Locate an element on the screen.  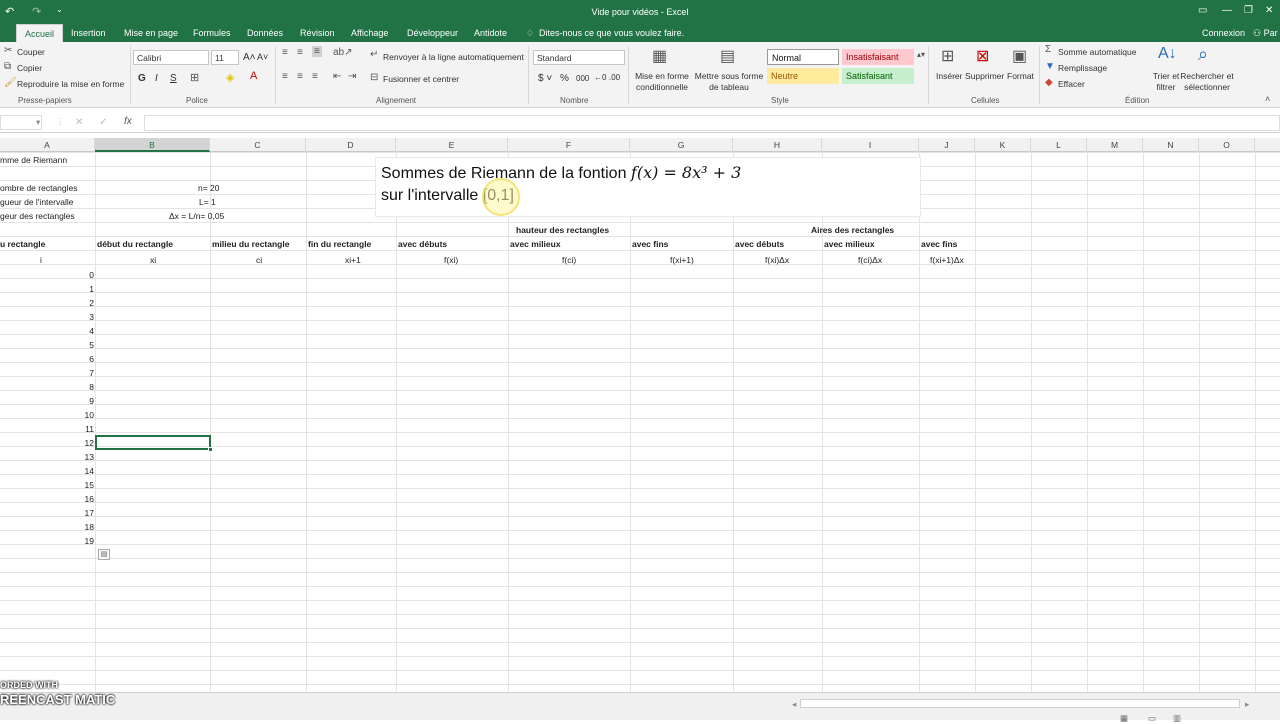
close-icon: ✕ is located at coordinates (1269, 10).